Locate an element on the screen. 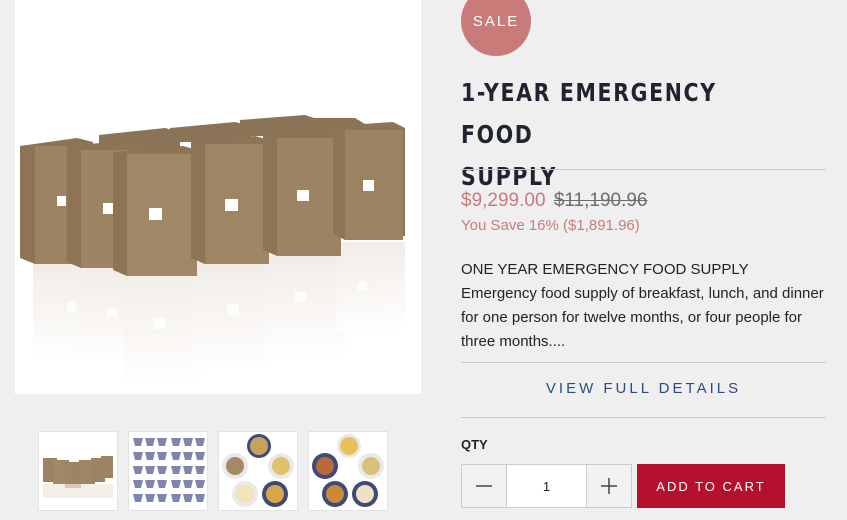 Image resolution: width=847 pixels, height=520 pixels. view-full-details-link: VIEW FULL DETAILS is located at coordinates (643, 388).